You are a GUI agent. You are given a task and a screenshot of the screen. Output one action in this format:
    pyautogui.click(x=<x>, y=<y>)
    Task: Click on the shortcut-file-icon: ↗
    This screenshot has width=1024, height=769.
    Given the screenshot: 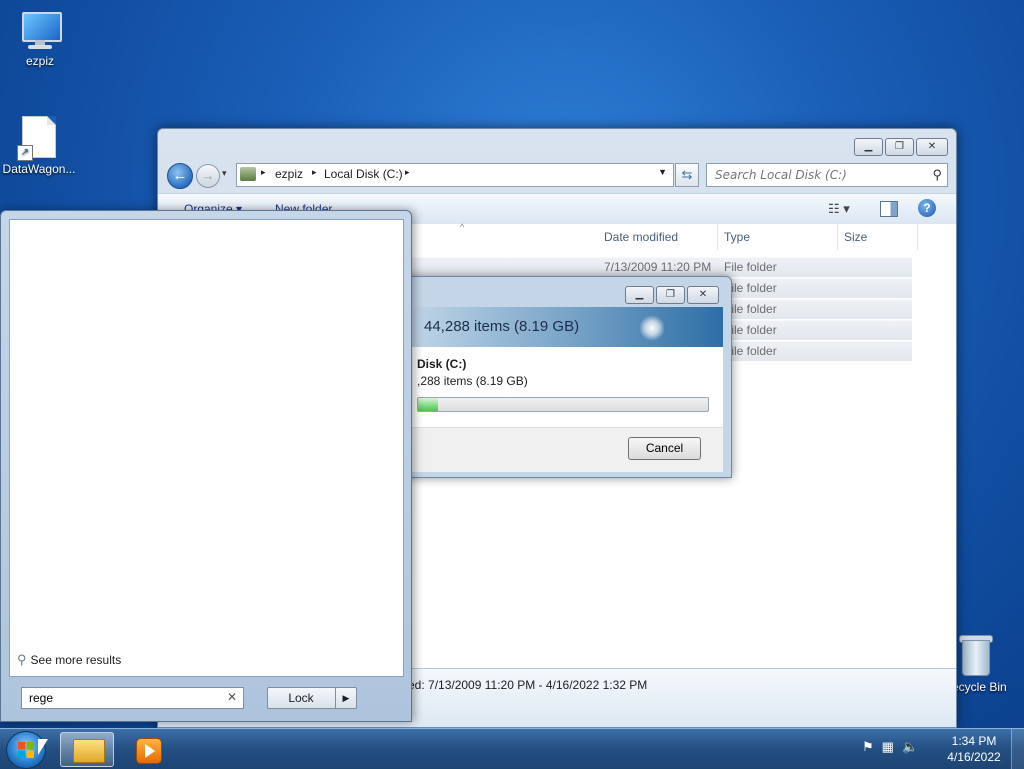 What is the action you would take?
    pyautogui.click(x=36, y=138)
    